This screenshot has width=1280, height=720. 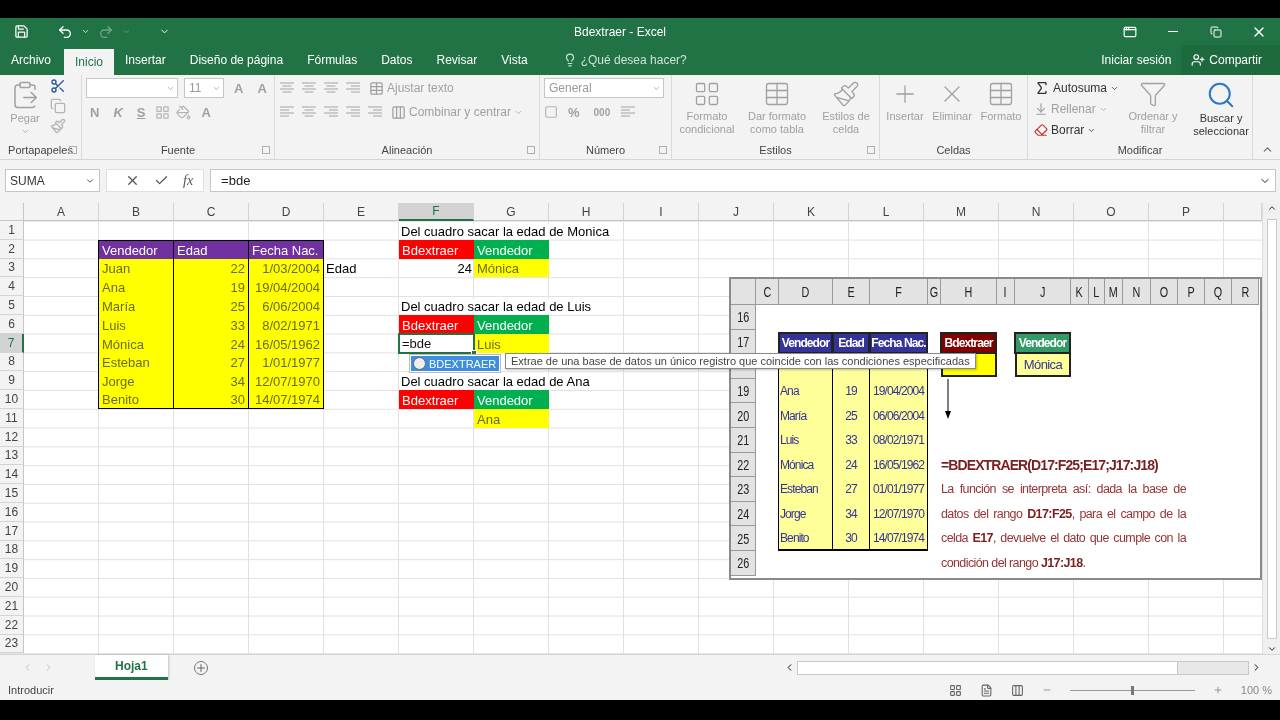 I want to click on cell-text: Del cuadro sacar la edad de Luis, so click(x=496, y=306).